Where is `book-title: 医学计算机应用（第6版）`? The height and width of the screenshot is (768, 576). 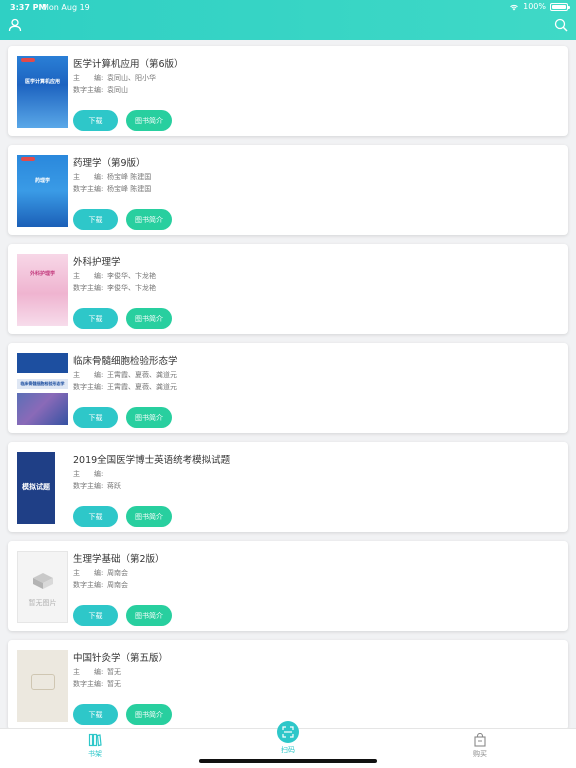 book-title: 医学计算机应用（第6版） is located at coordinates (128, 64).